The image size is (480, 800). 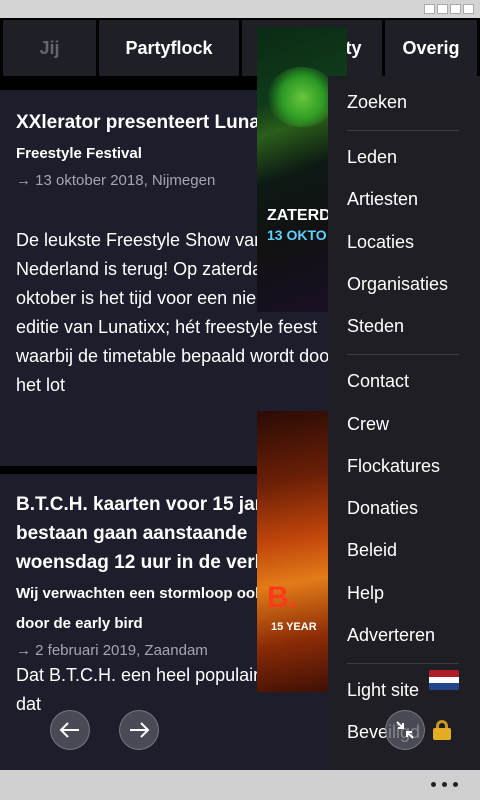 What do you see at coordinates (377, 102) in the screenshot?
I see `menu-item-zoeken: Zoeken` at bounding box center [377, 102].